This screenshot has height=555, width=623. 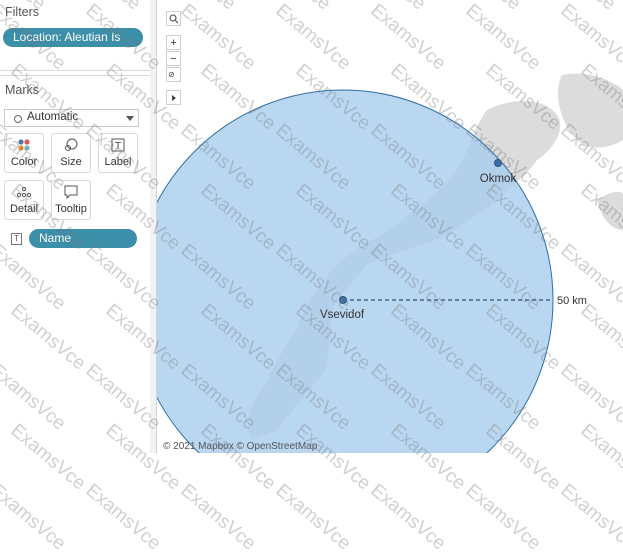 I want to click on panel-splitter, so click(x=153, y=226).